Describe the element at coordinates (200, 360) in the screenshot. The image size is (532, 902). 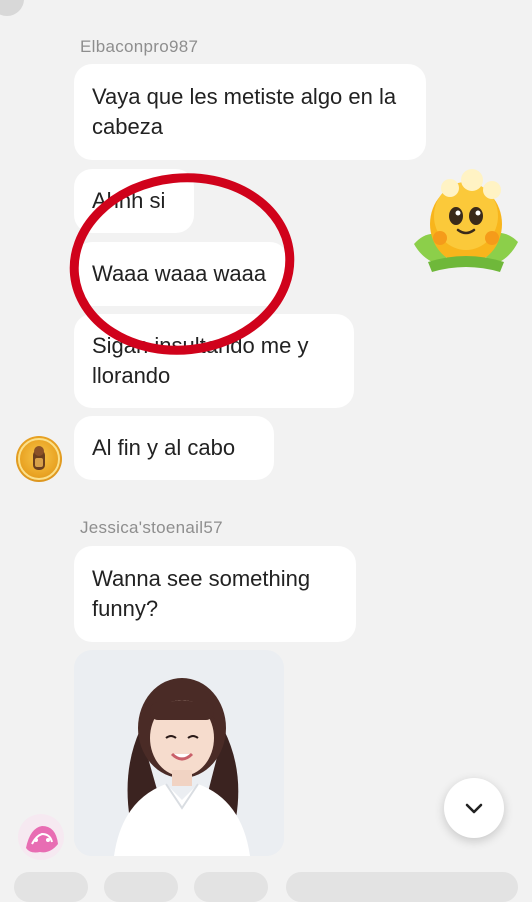
I see `message-text: Sigan insultando me y llorando` at that location.